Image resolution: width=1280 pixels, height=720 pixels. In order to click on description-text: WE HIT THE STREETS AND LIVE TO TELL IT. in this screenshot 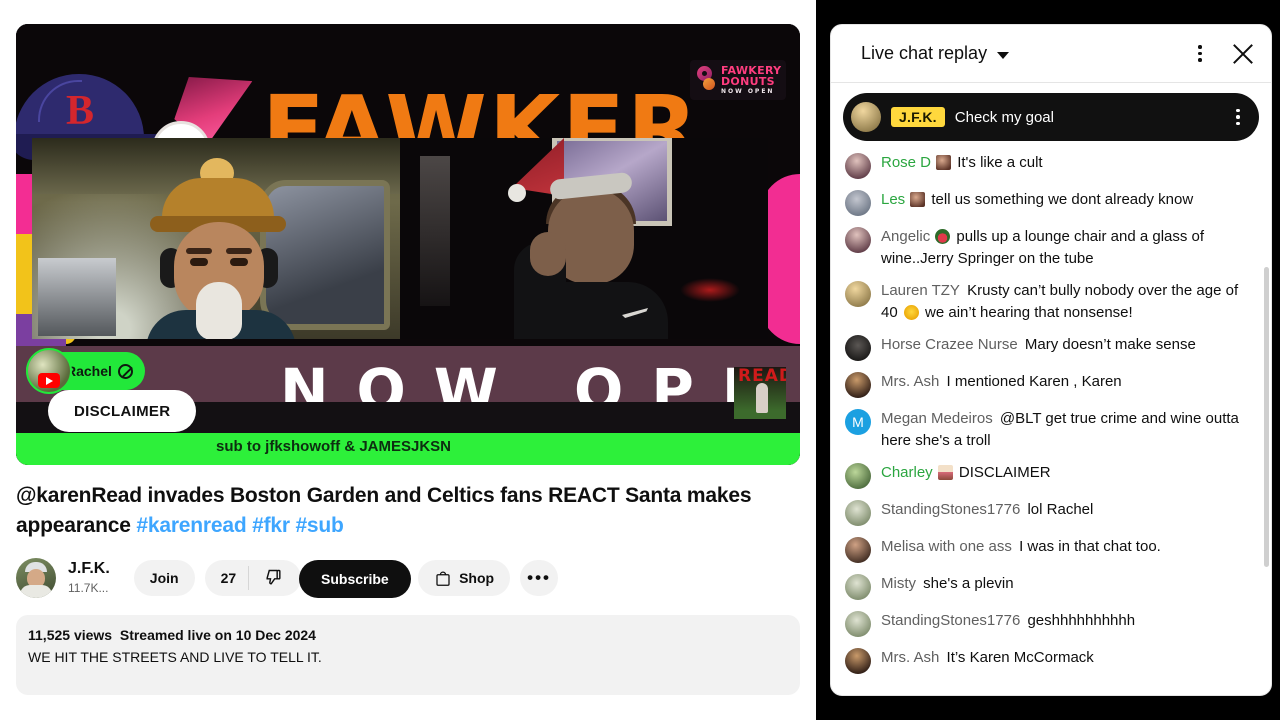, I will do `click(175, 657)`.